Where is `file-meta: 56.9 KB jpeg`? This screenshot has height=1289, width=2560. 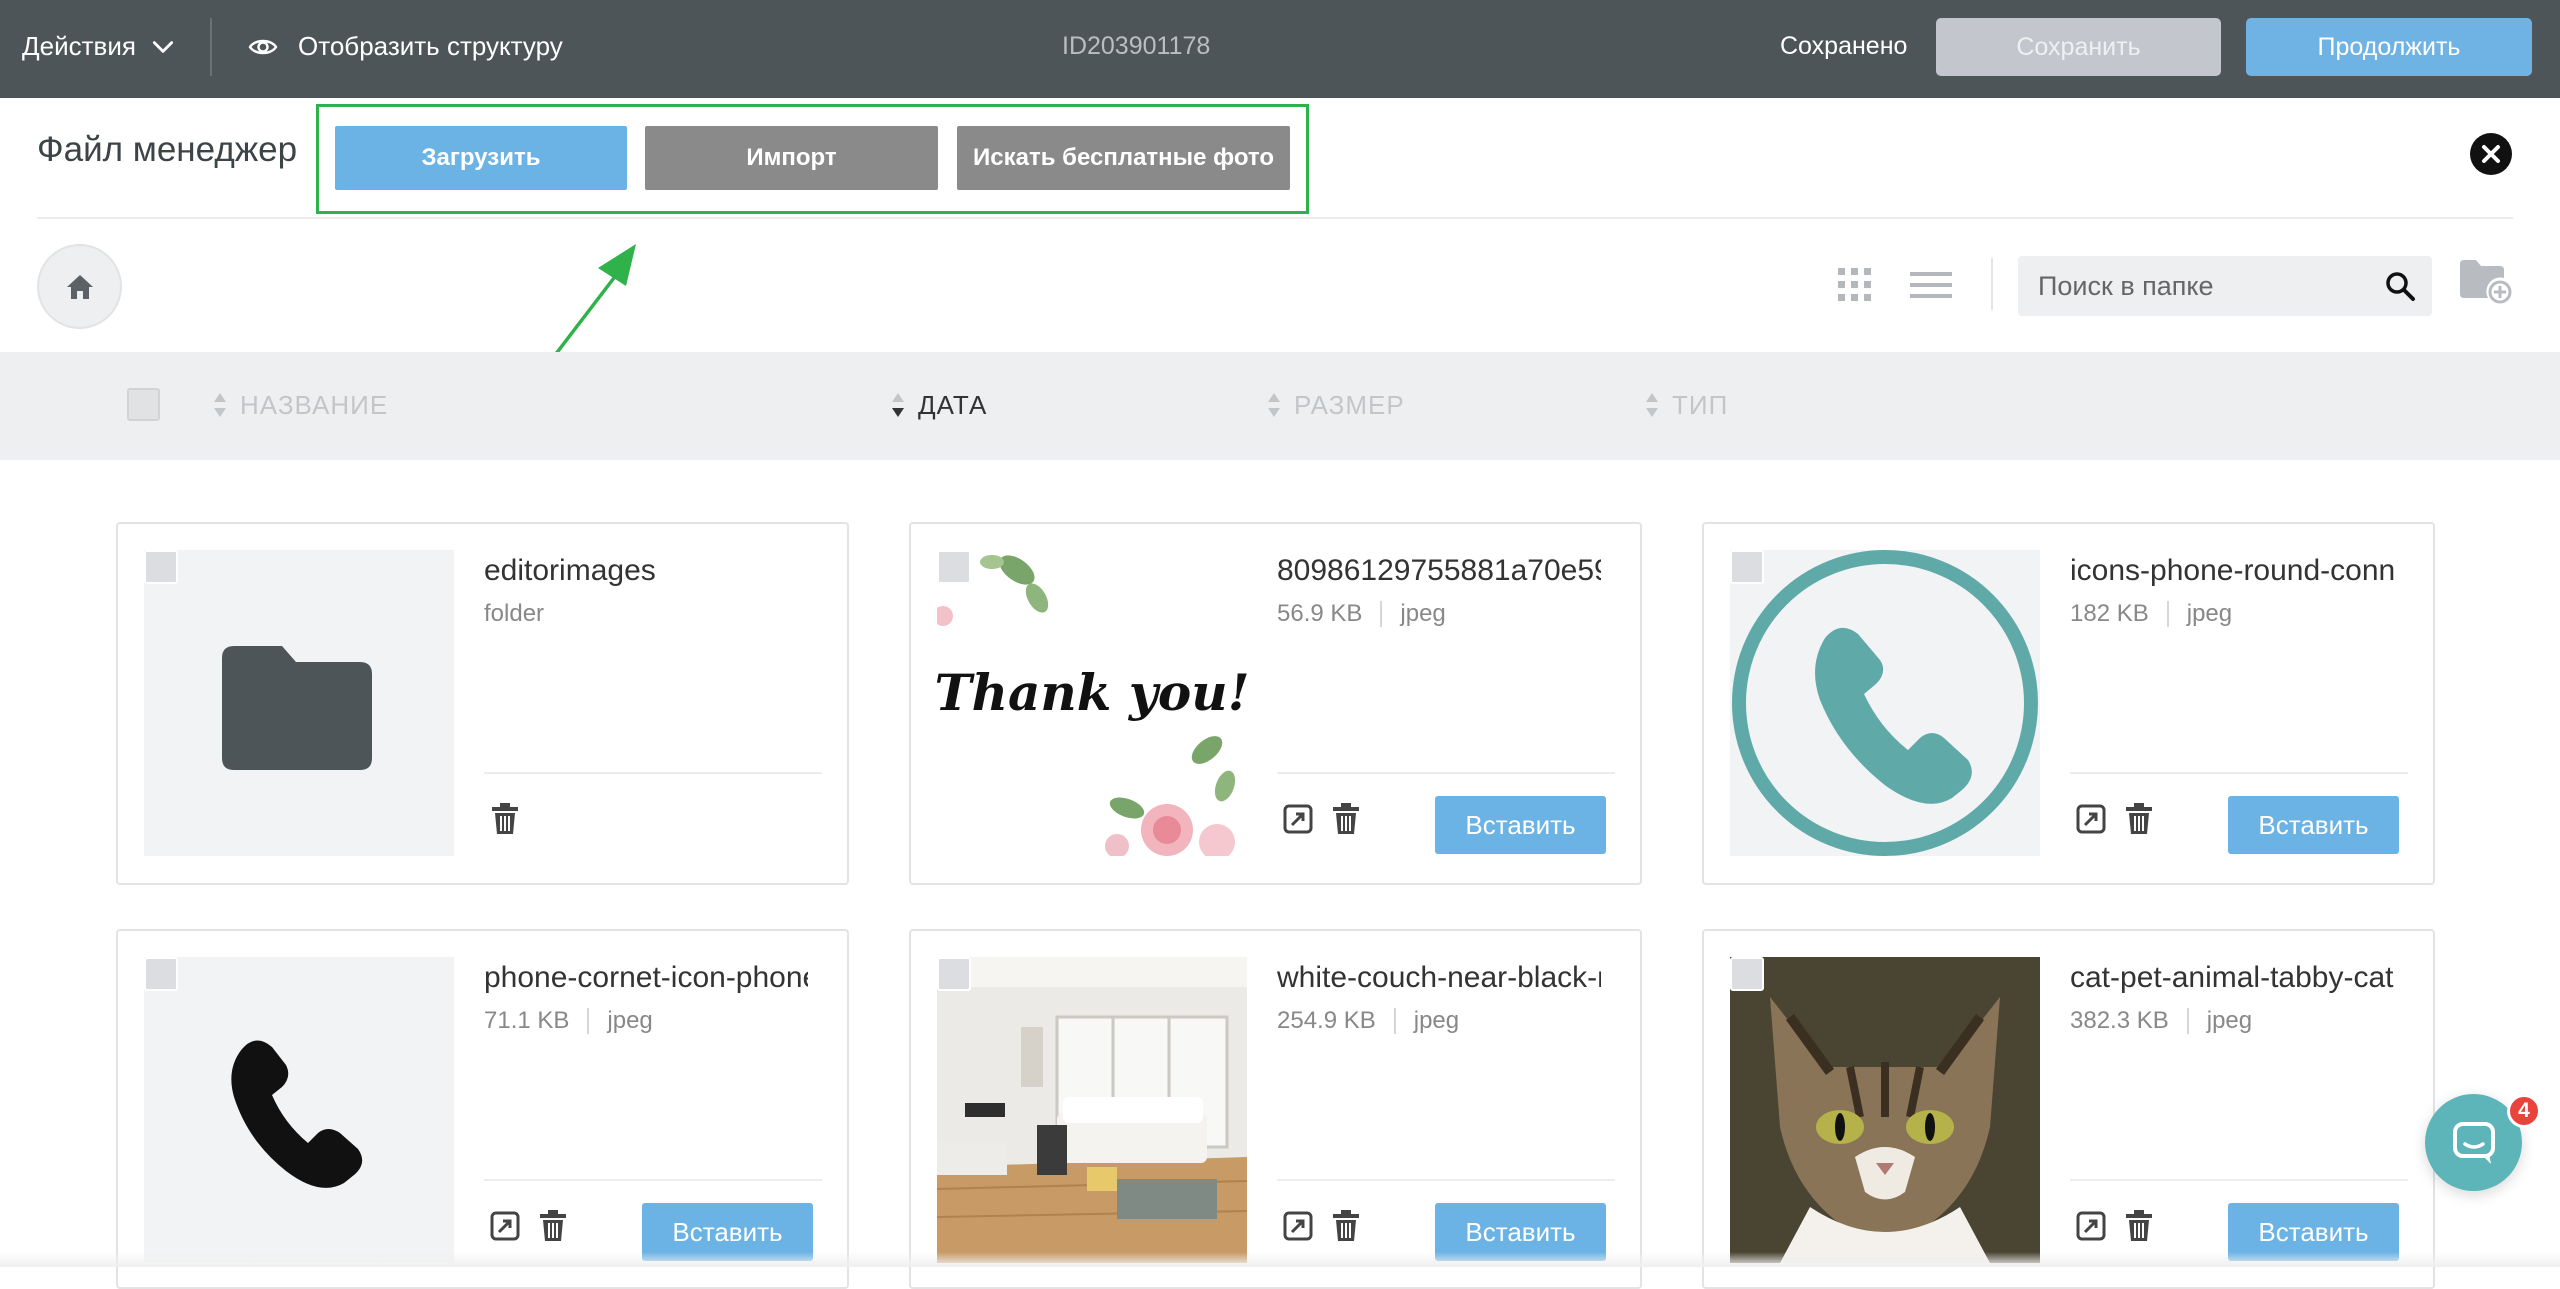 file-meta: 56.9 KB jpeg is located at coordinates (1361, 614).